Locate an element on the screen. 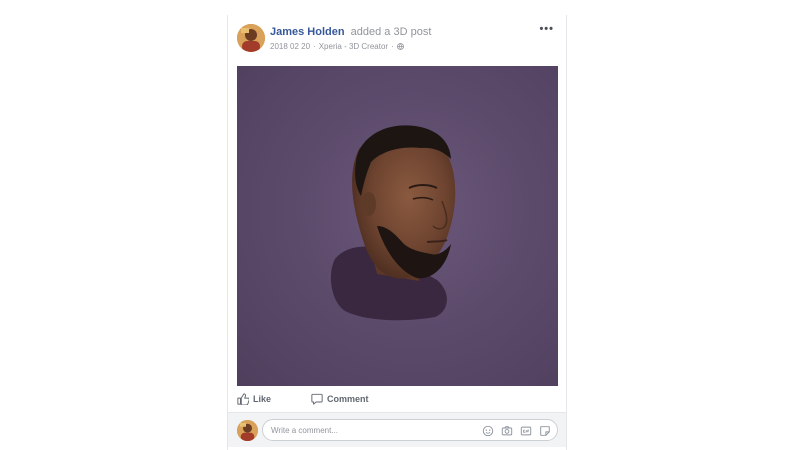  like-label: Like is located at coordinates (262, 399).